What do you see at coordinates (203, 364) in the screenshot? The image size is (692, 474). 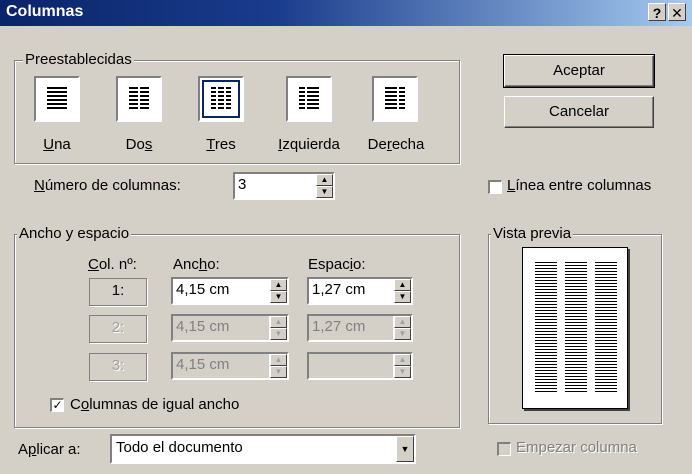 I see `width-value-3: 4,15 cm` at bounding box center [203, 364].